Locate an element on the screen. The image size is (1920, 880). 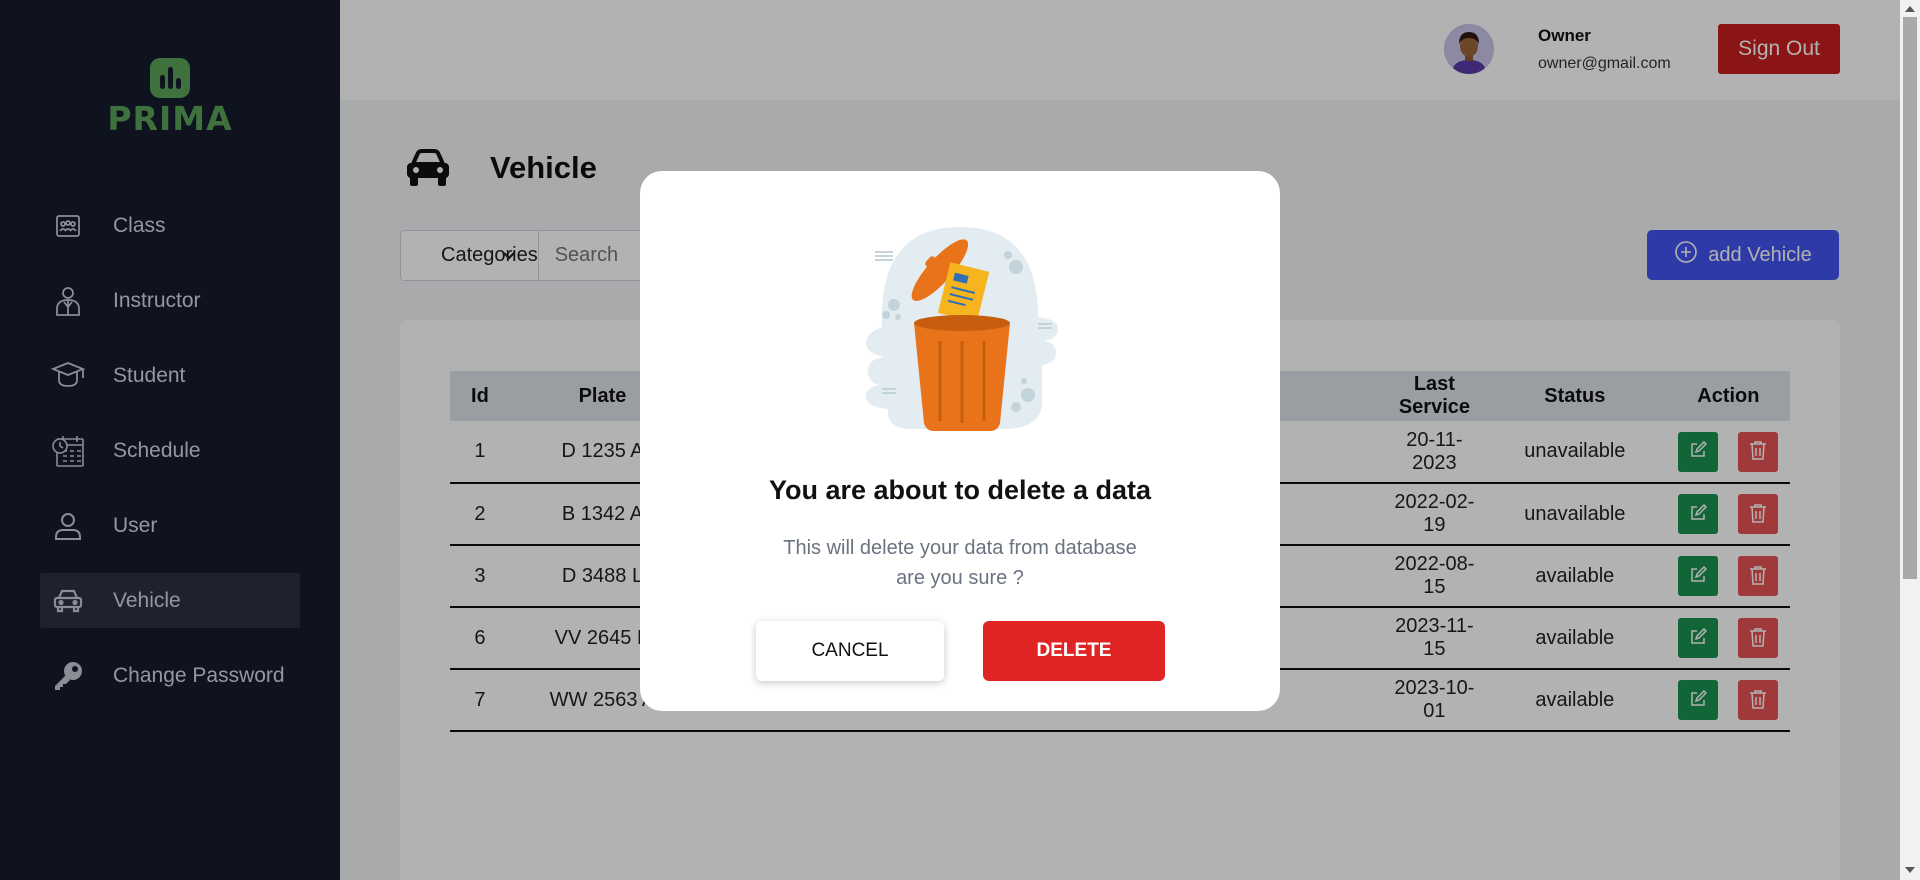
confirm-delete-button: DELETE is located at coordinates (1074, 651).